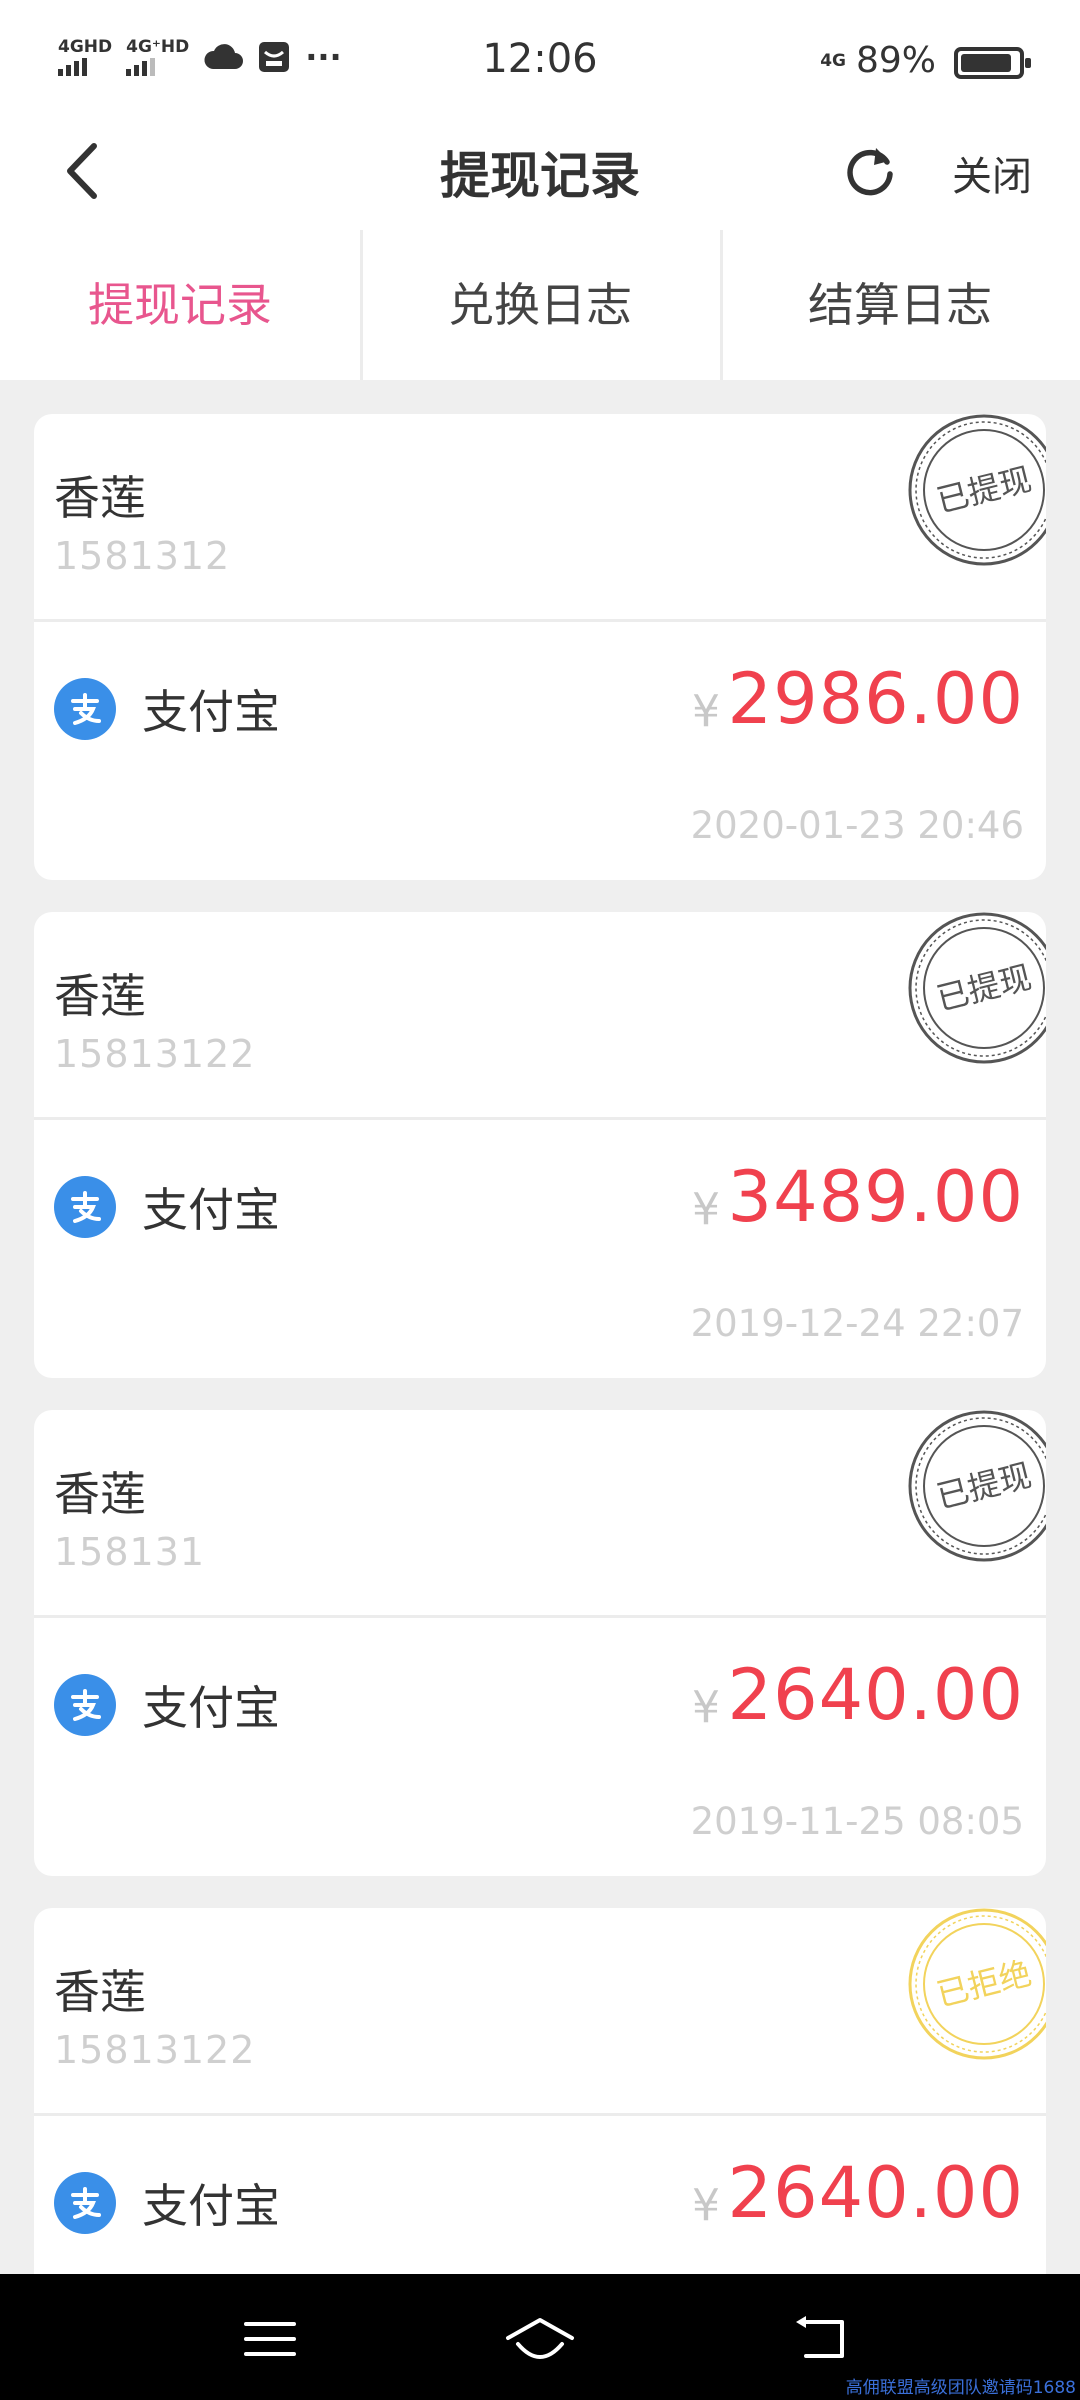 The height and width of the screenshot is (2400, 1080). I want to click on network-4g-icon: 4G, so click(833, 60).